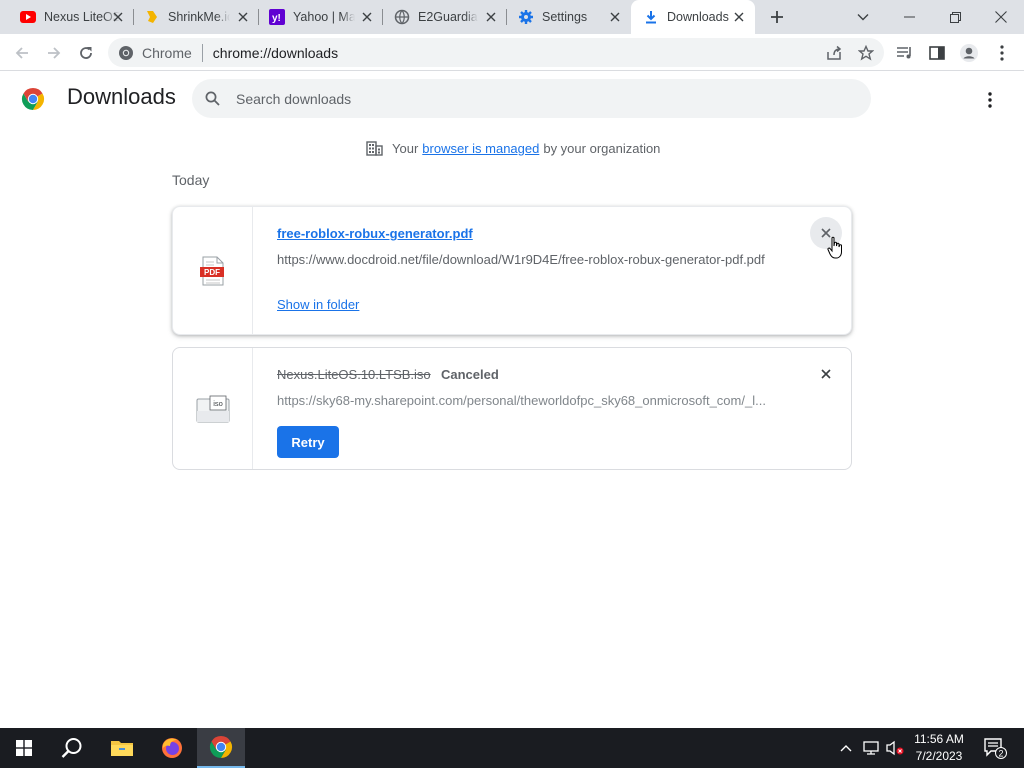 Image resolution: width=1024 pixels, height=768 pixels. I want to click on chrome-taskbar-icon, so click(221, 748).